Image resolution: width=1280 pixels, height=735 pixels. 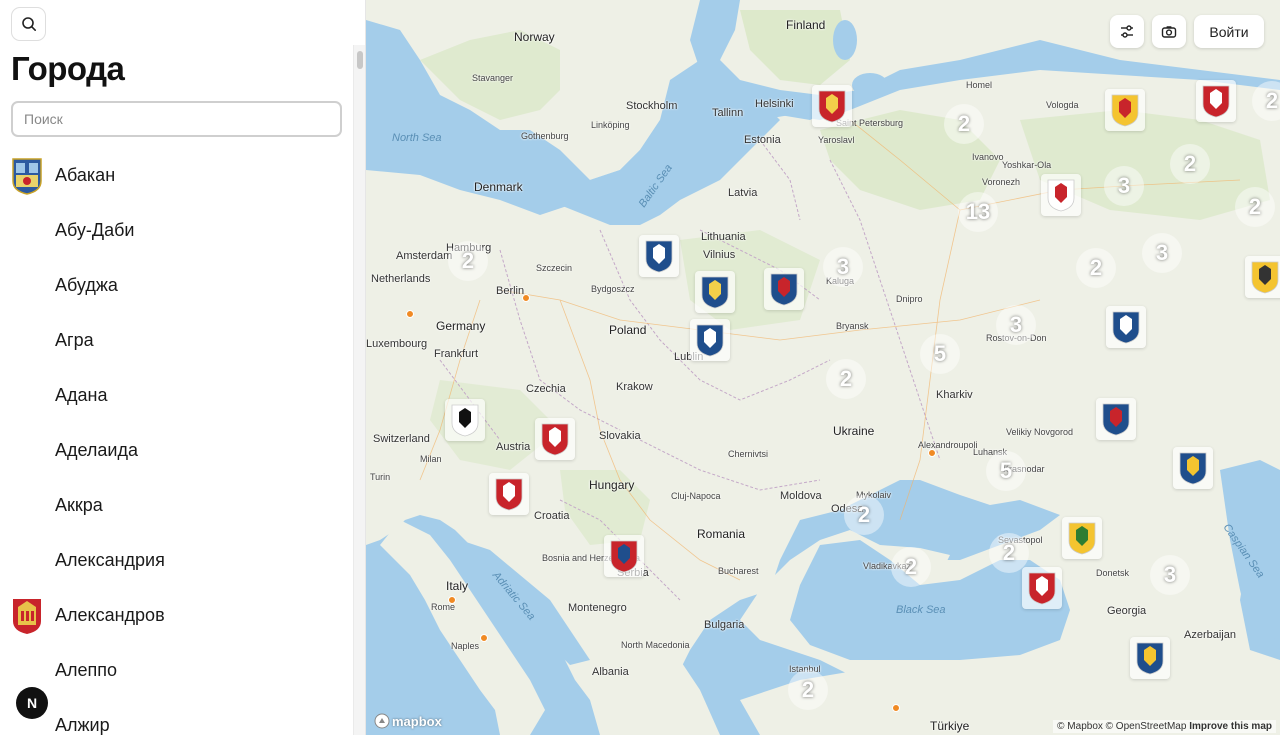 What do you see at coordinates (554, 268) in the screenshot?
I see `map-label-szczecin: Szczecin` at bounding box center [554, 268].